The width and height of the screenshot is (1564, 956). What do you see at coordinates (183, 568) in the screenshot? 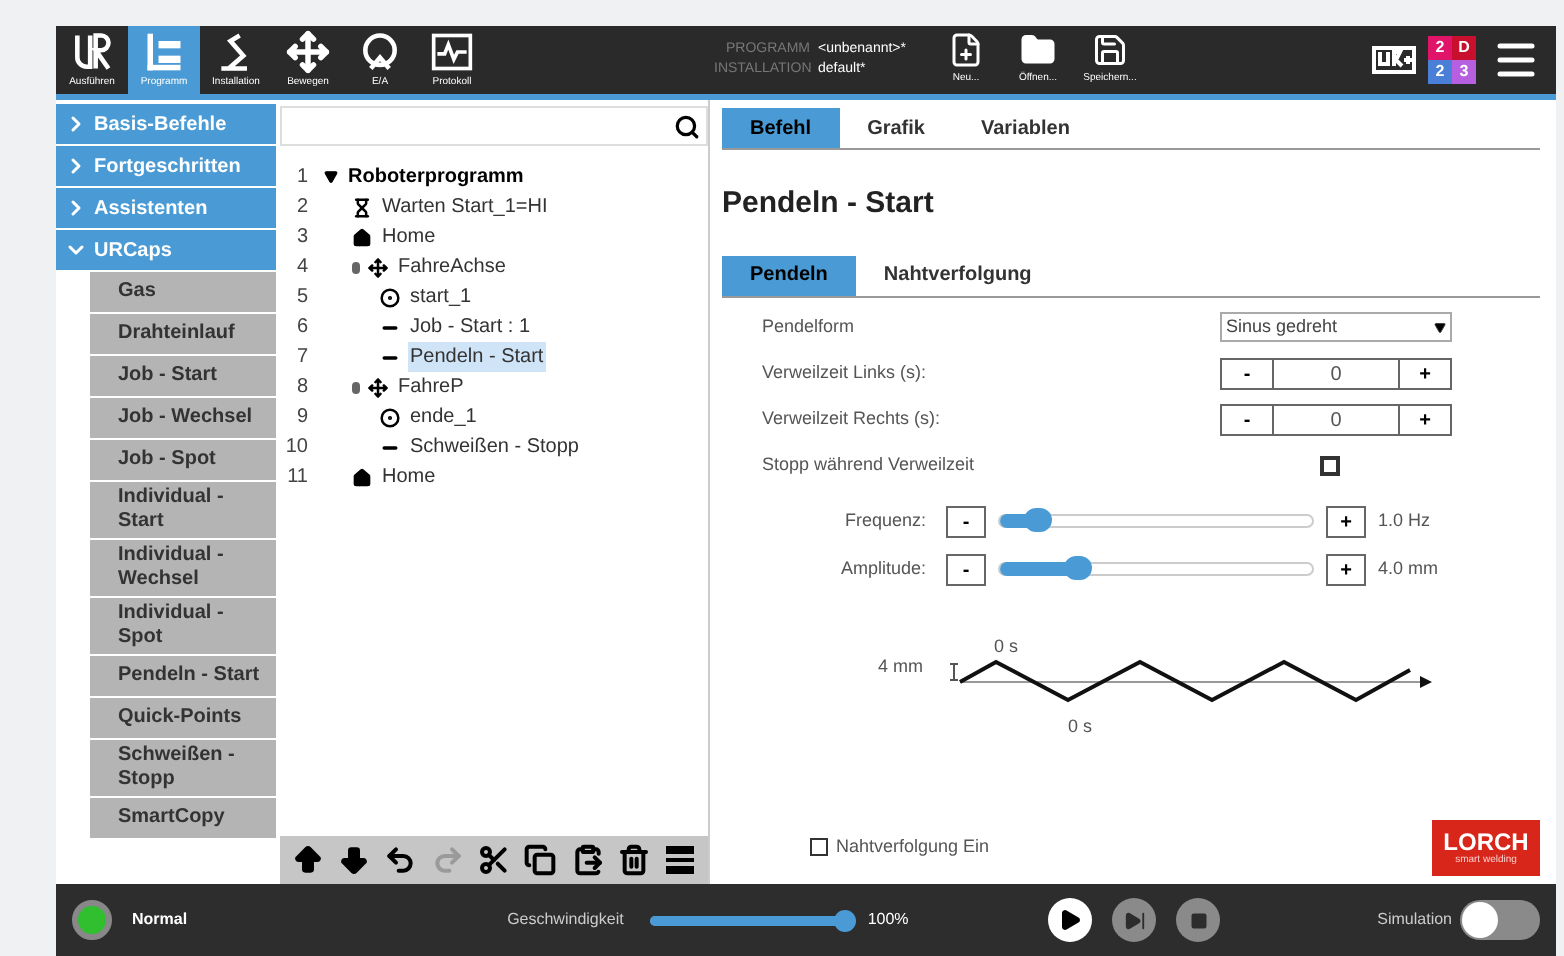
I see `urcap-item: Individual - Wechsel` at bounding box center [183, 568].